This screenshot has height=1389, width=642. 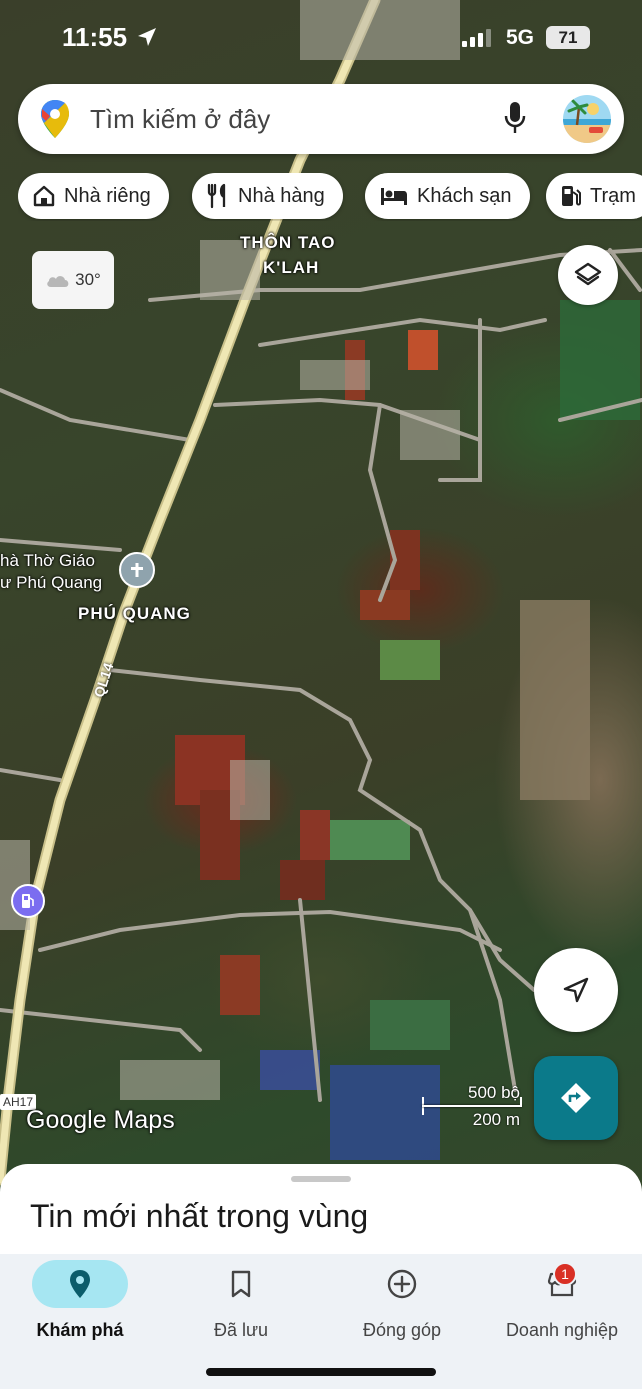 I want to click on cellular-signal-icon, so click(x=476, y=38).